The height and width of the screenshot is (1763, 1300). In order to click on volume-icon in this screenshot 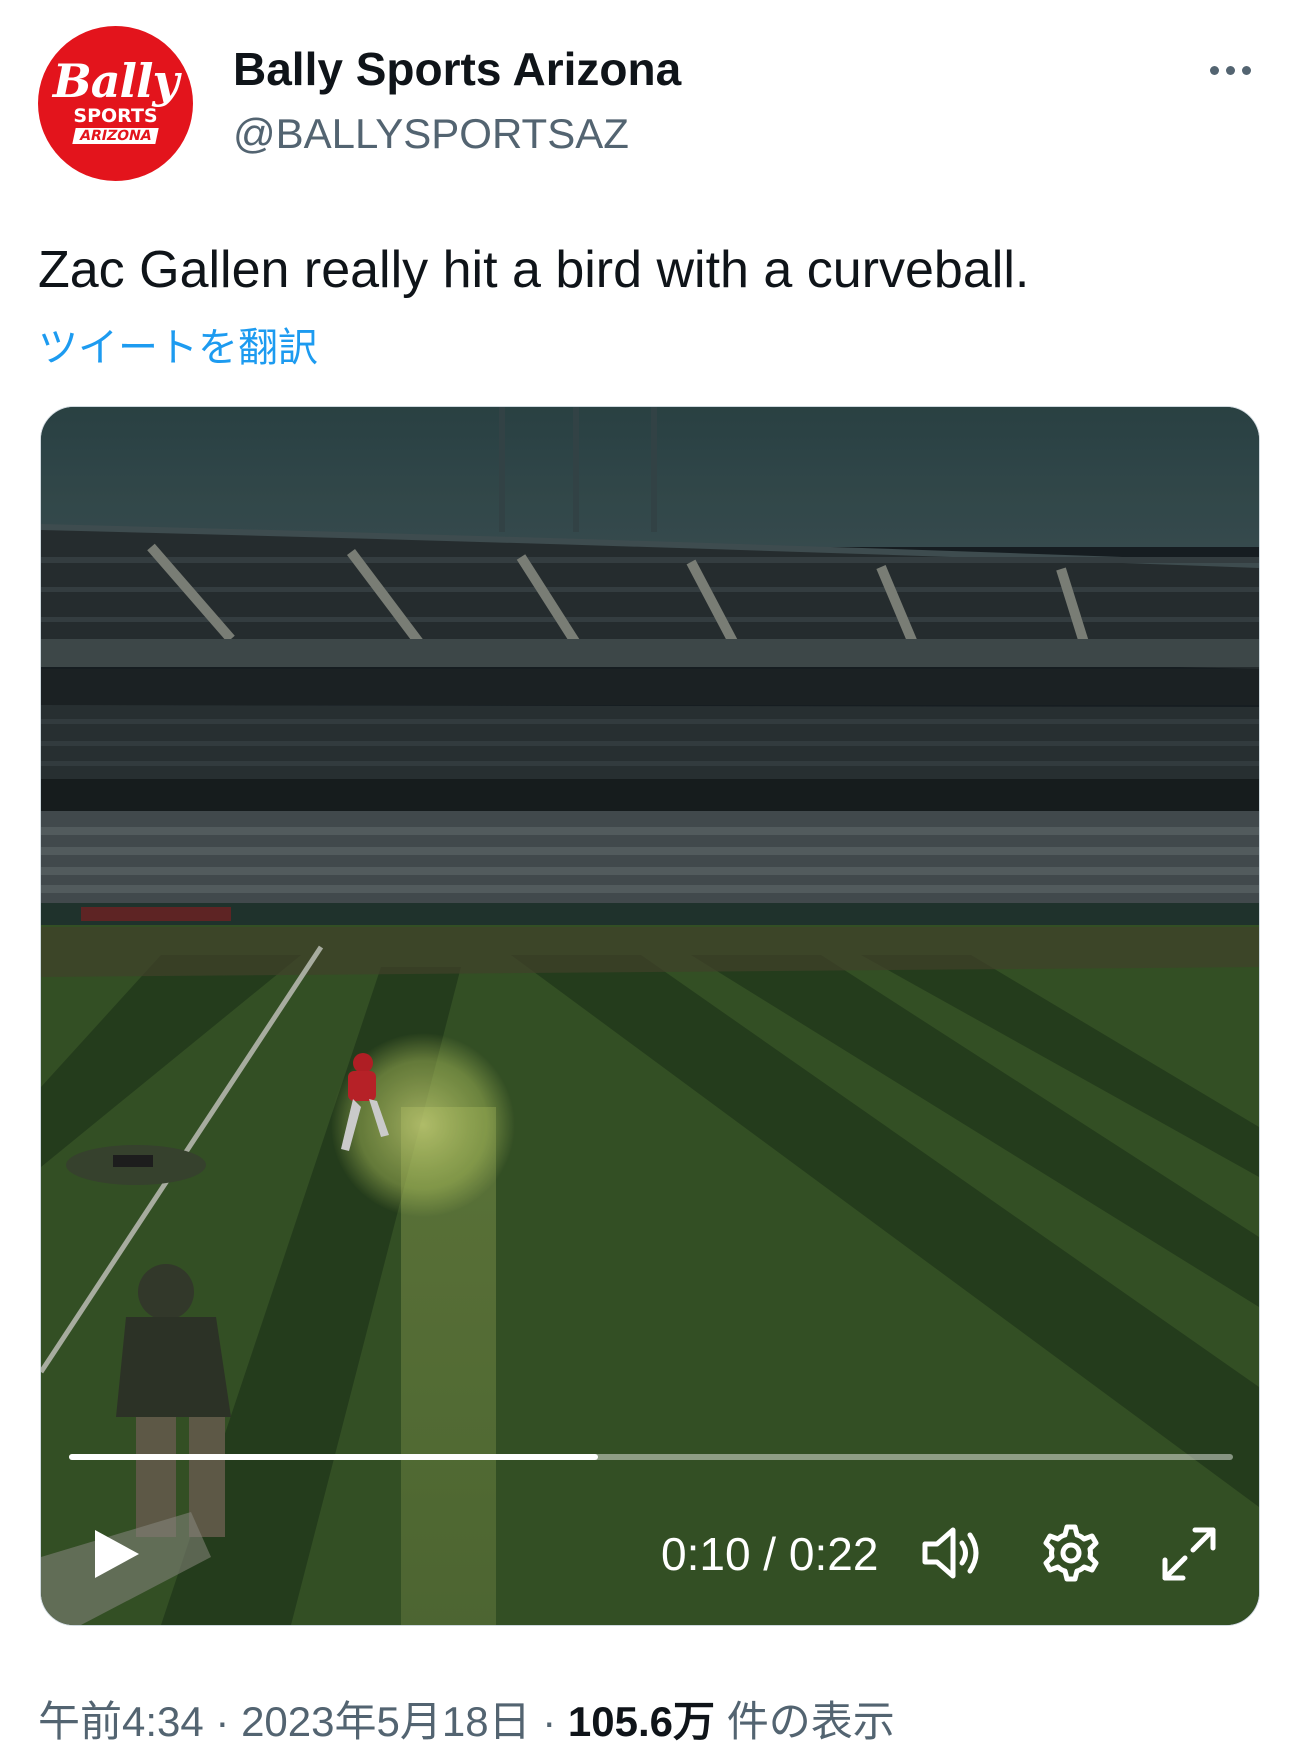, I will do `click(951, 1553)`.